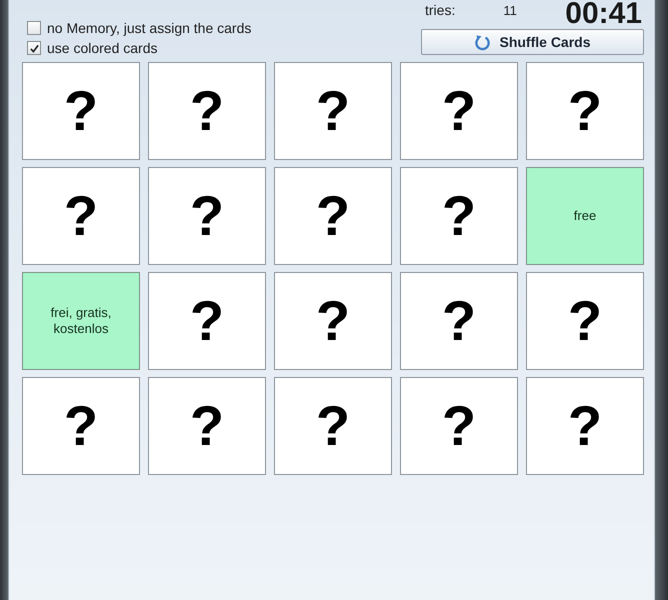 The height and width of the screenshot is (600, 668). I want to click on timer: 00:41, so click(603, 14).